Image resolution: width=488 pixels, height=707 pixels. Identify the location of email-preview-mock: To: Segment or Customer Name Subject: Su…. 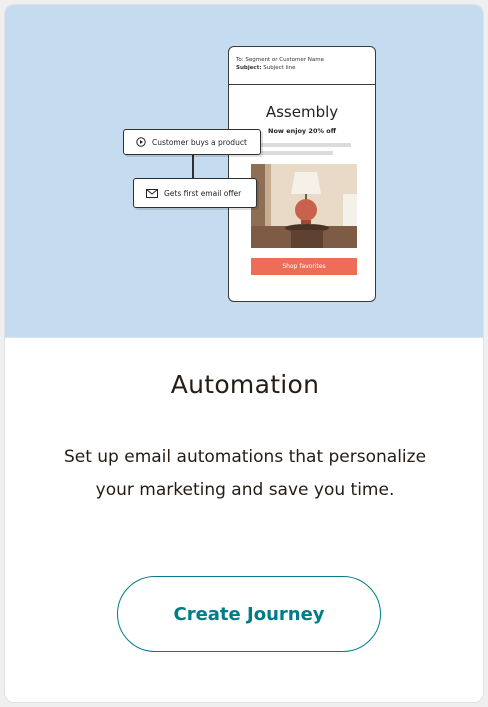
(302, 174).